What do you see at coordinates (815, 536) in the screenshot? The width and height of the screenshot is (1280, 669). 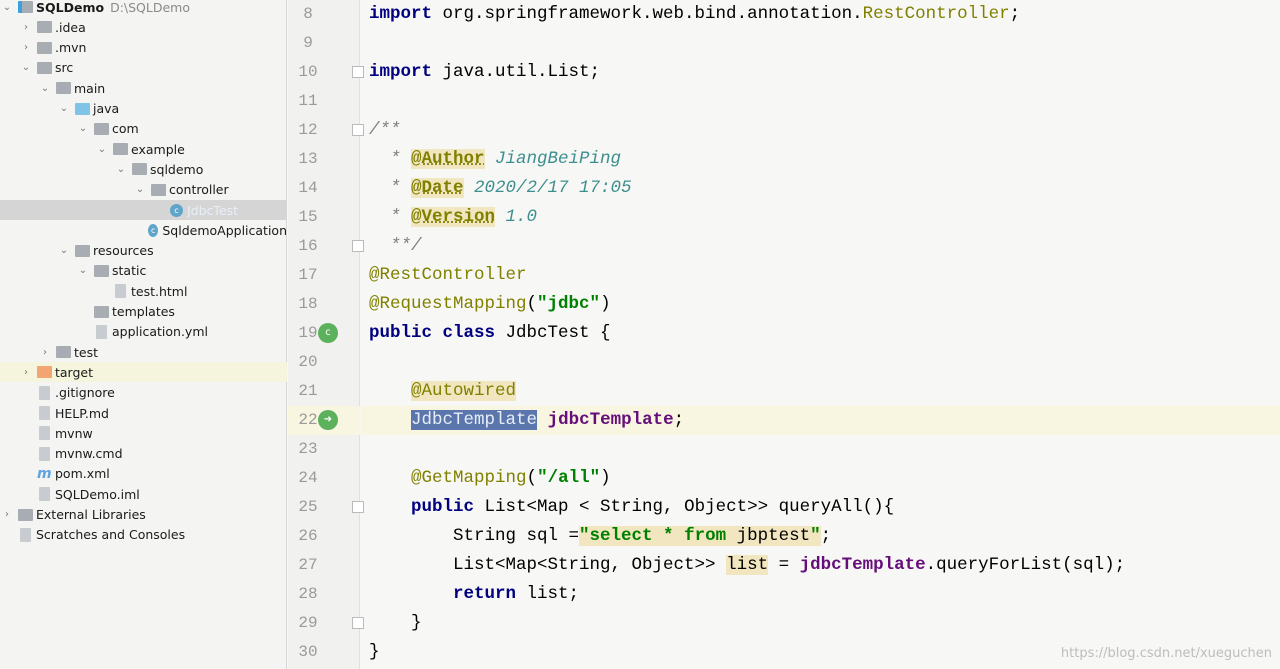 I see `code-token: "` at bounding box center [815, 536].